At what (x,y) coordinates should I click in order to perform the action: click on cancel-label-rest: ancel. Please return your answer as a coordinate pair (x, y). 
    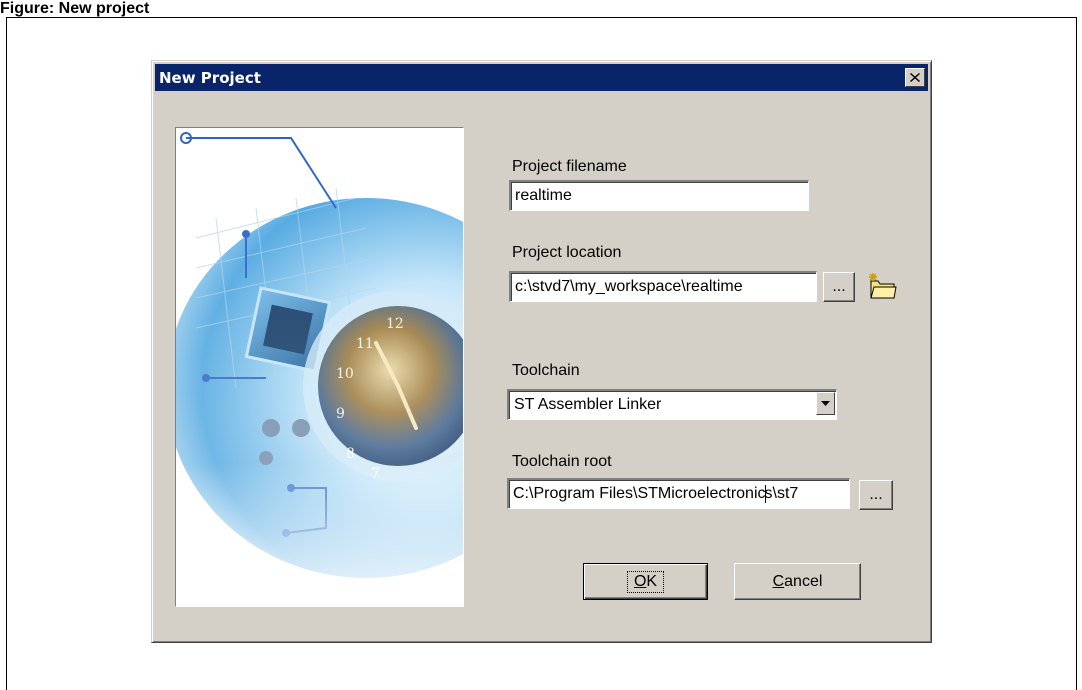
    Looking at the image, I should click on (803, 581).